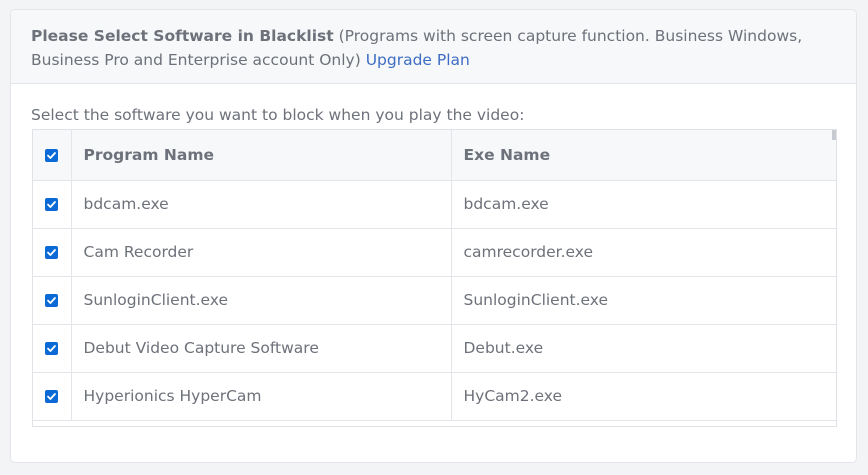 Image resolution: width=868 pixels, height=475 pixels. Describe the element at coordinates (261, 396) in the screenshot. I see `program-name-cell: Hyperionics HyperCam` at that location.